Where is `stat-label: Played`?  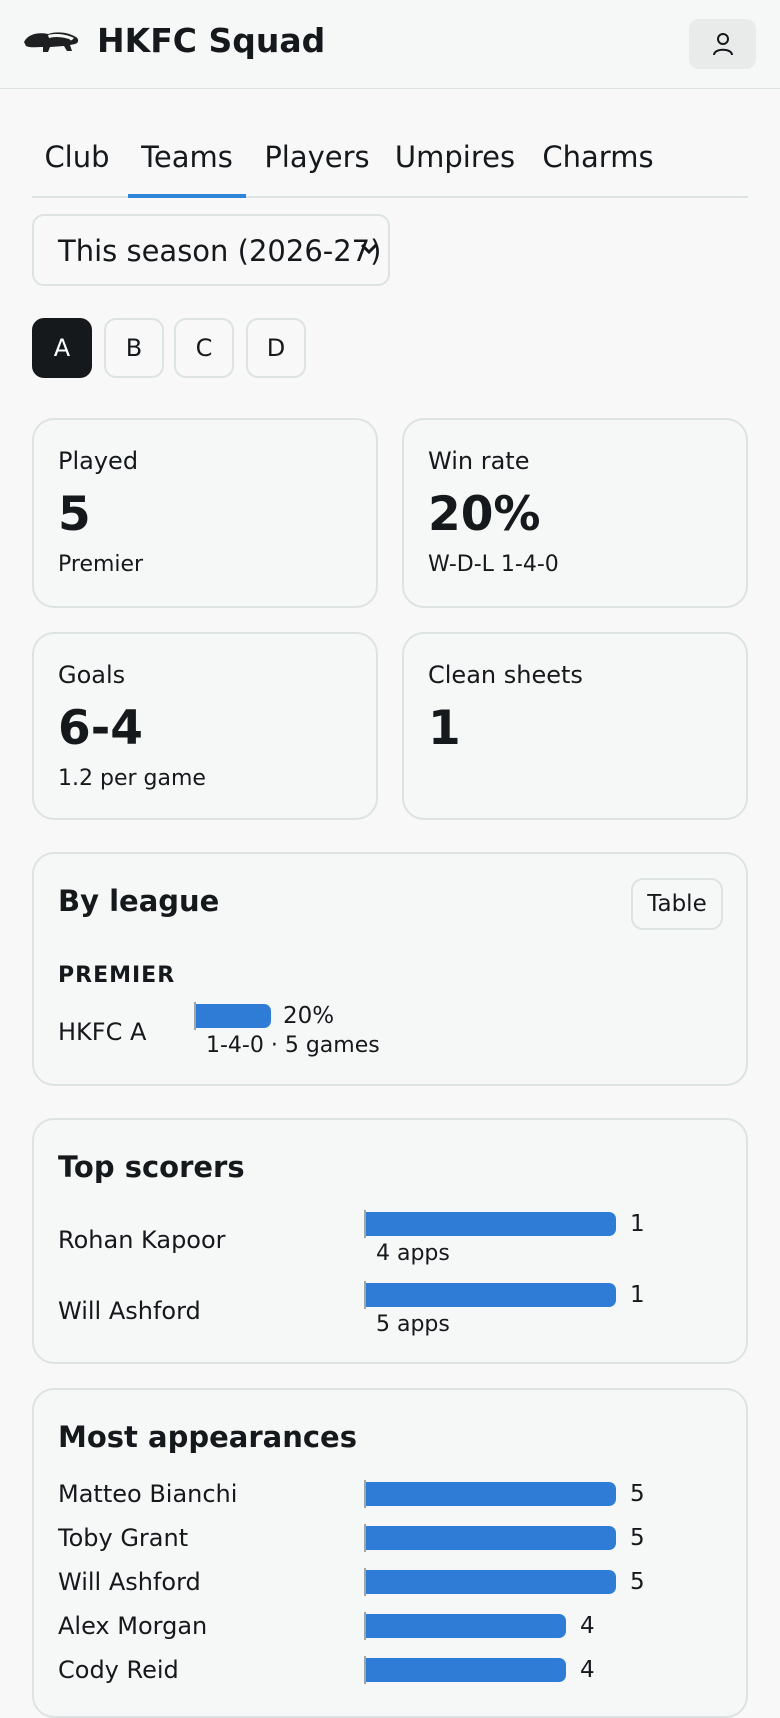 stat-label: Played is located at coordinates (98, 461).